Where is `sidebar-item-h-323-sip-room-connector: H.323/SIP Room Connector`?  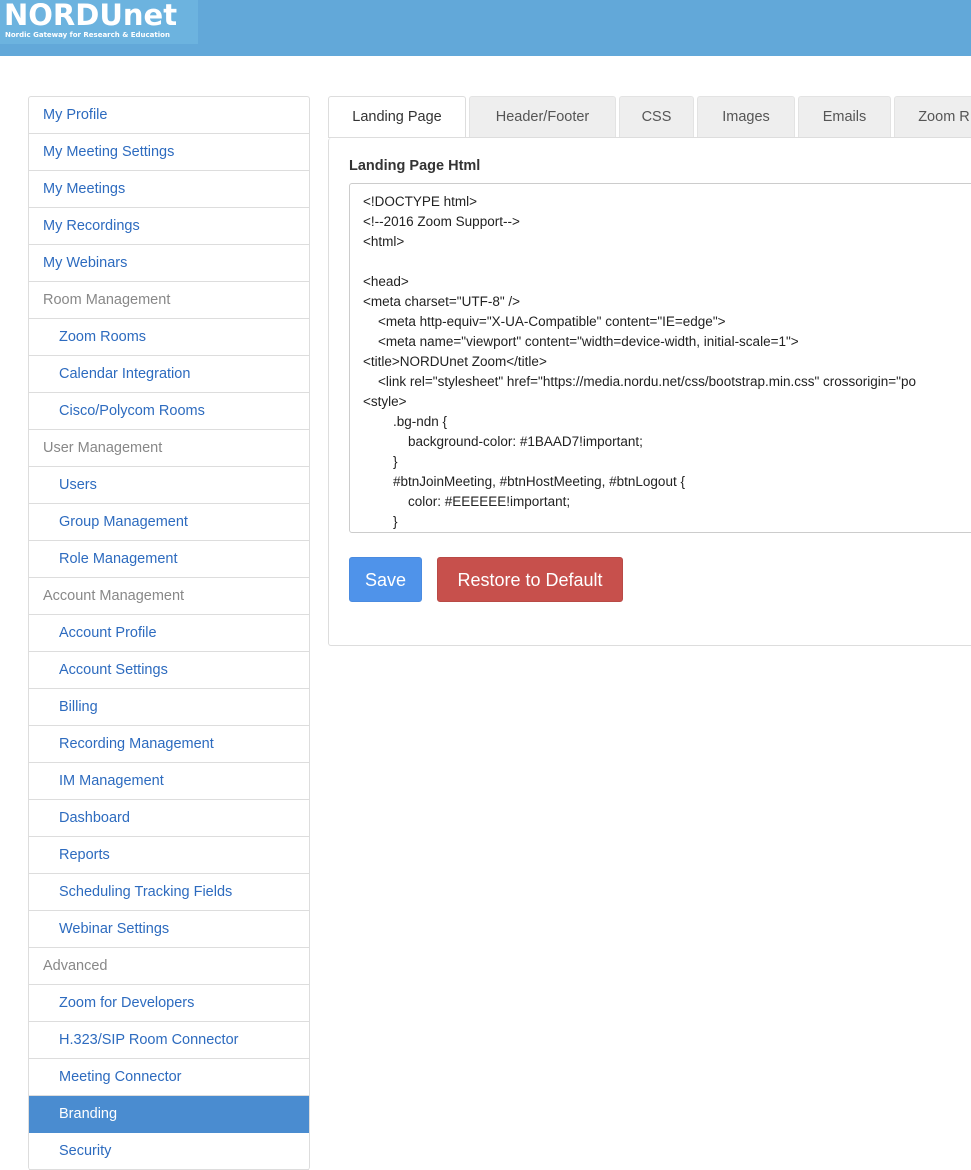 sidebar-item-h-323-sip-room-connector: H.323/SIP Room Connector is located at coordinates (169, 1040).